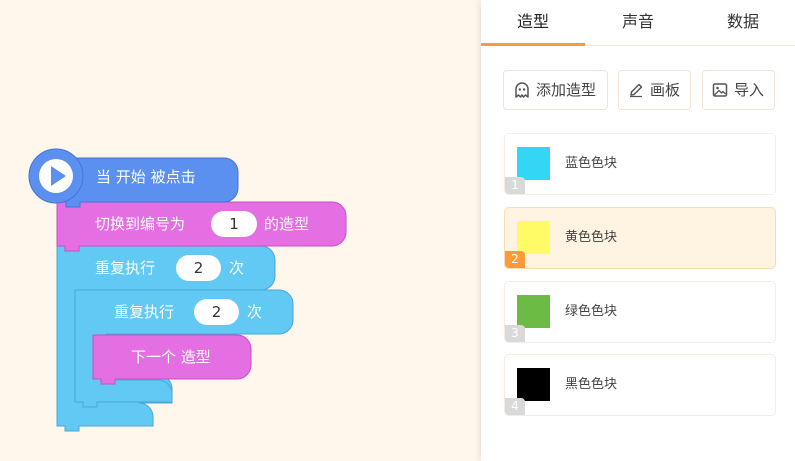 This screenshot has height=461, width=795. I want to click on outer-repeat-count-input: 2, so click(198, 268).